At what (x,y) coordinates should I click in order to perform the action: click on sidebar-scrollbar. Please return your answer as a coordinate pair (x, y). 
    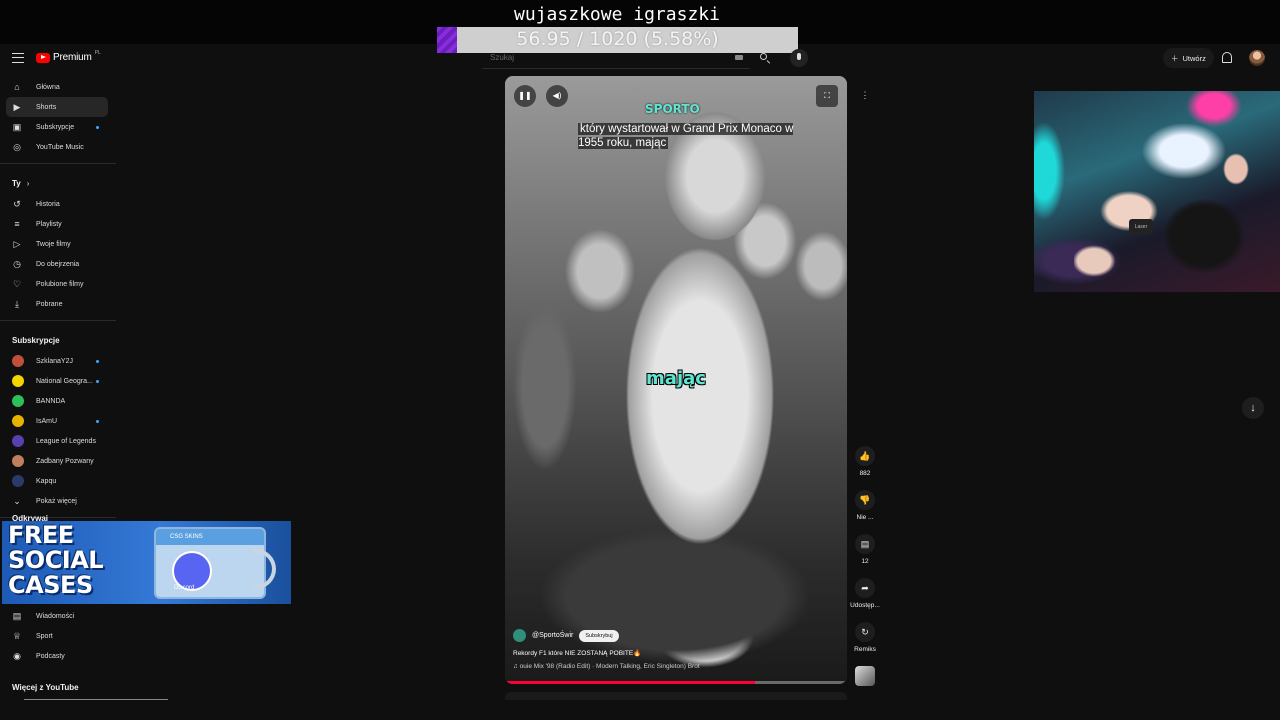
    Looking at the image, I should click on (96, 699).